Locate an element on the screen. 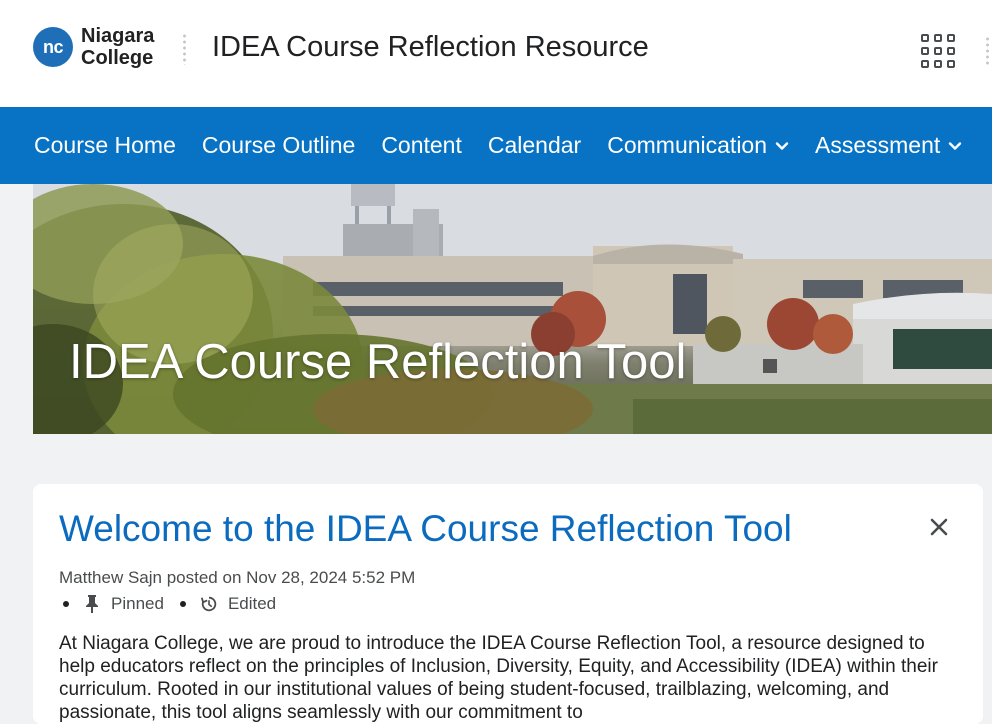 This screenshot has height=724, width=992. logo-badge: nc is located at coordinates (53, 47).